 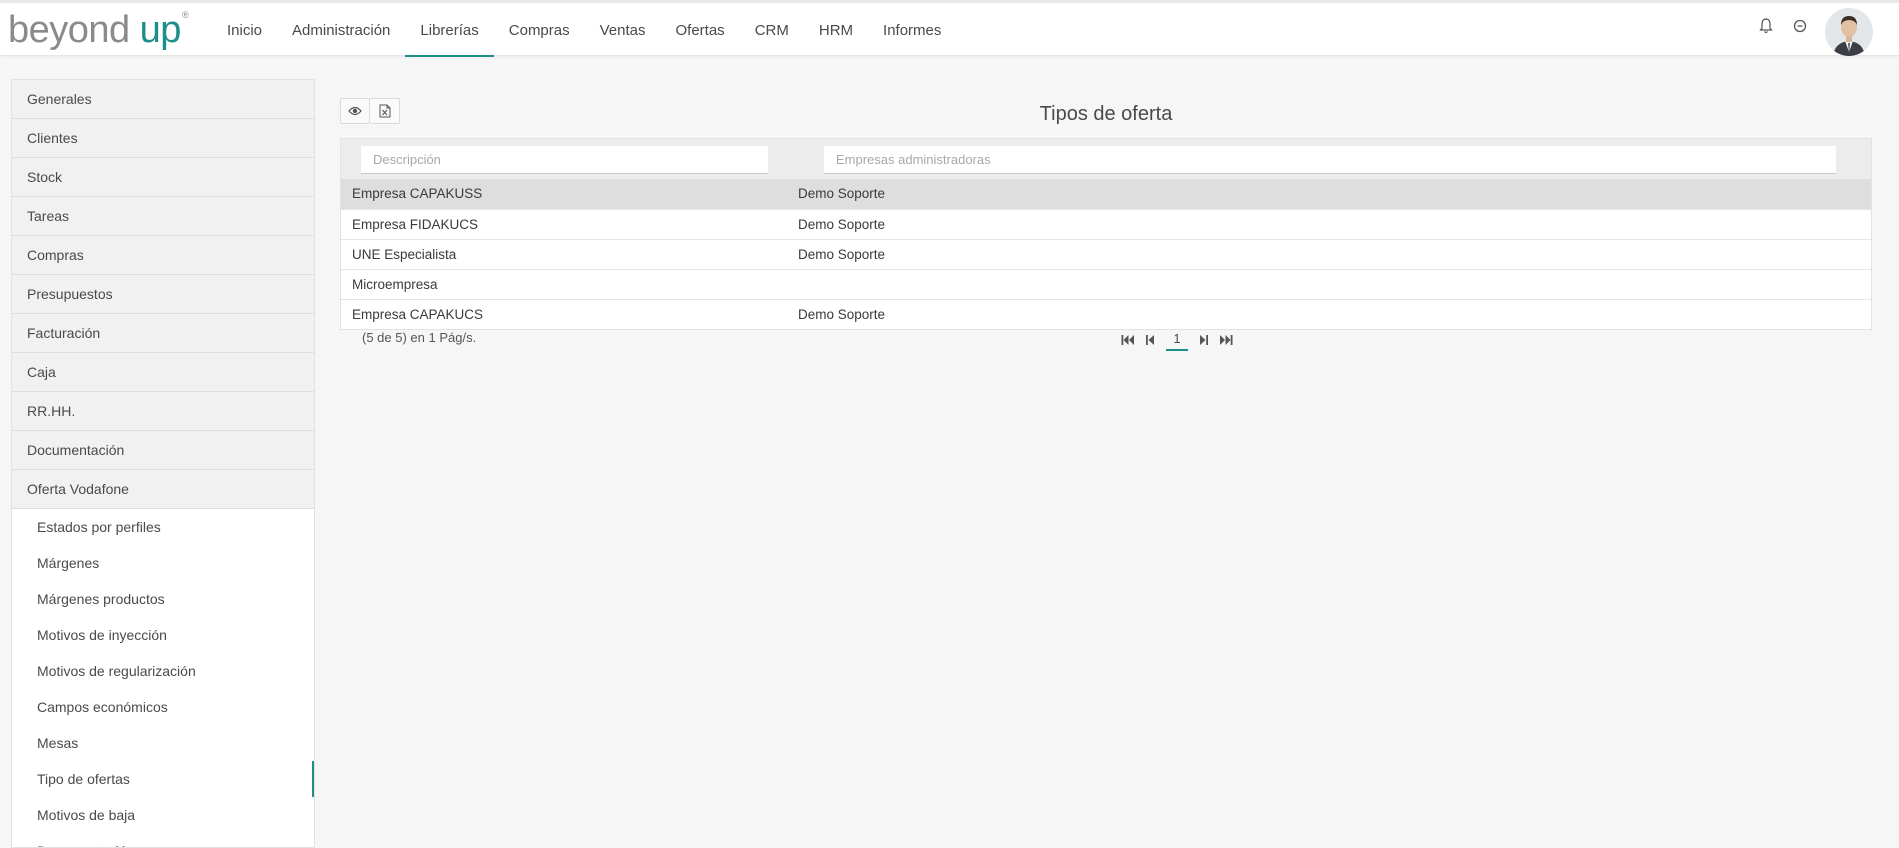 What do you see at coordinates (163, 333) in the screenshot?
I see `sidebar-item-facturacion: Facturación` at bounding box center [163, 333].